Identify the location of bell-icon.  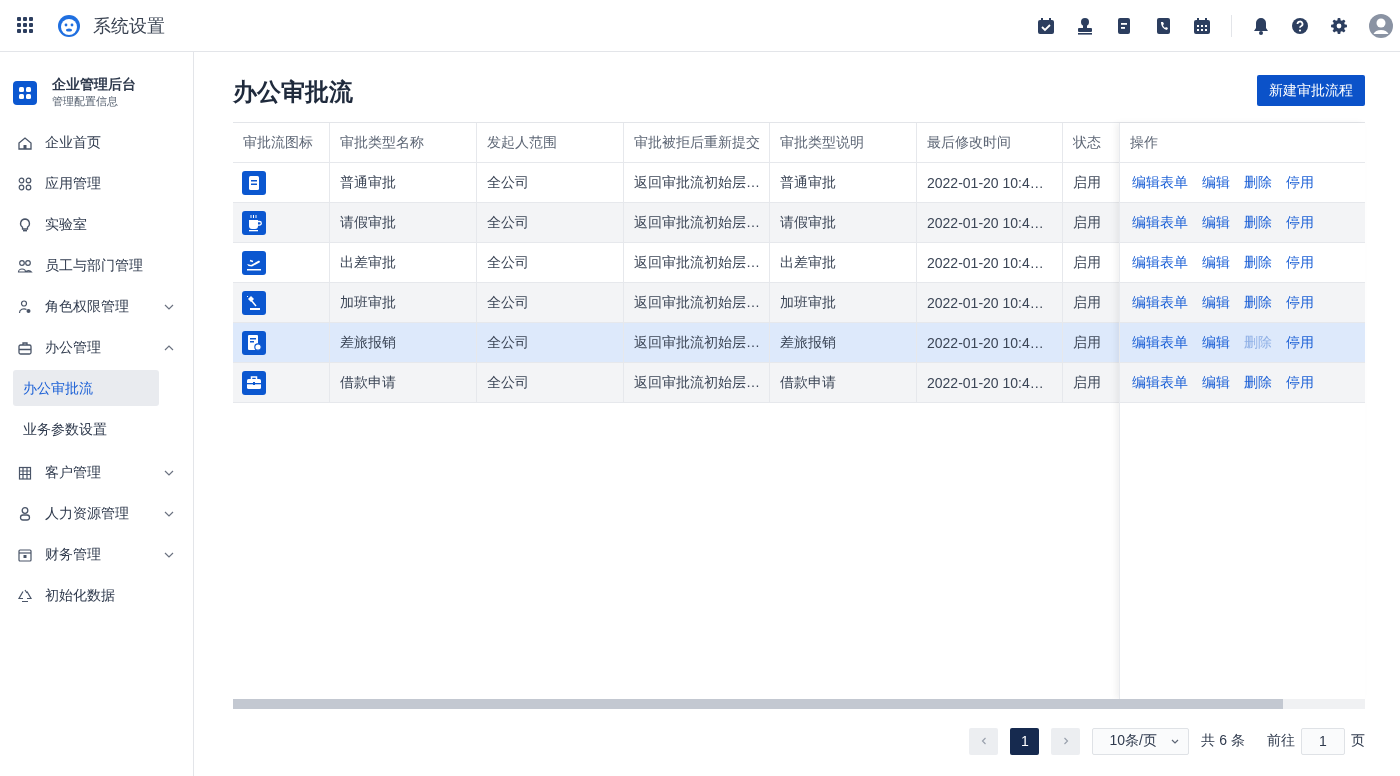
(1261, 25).